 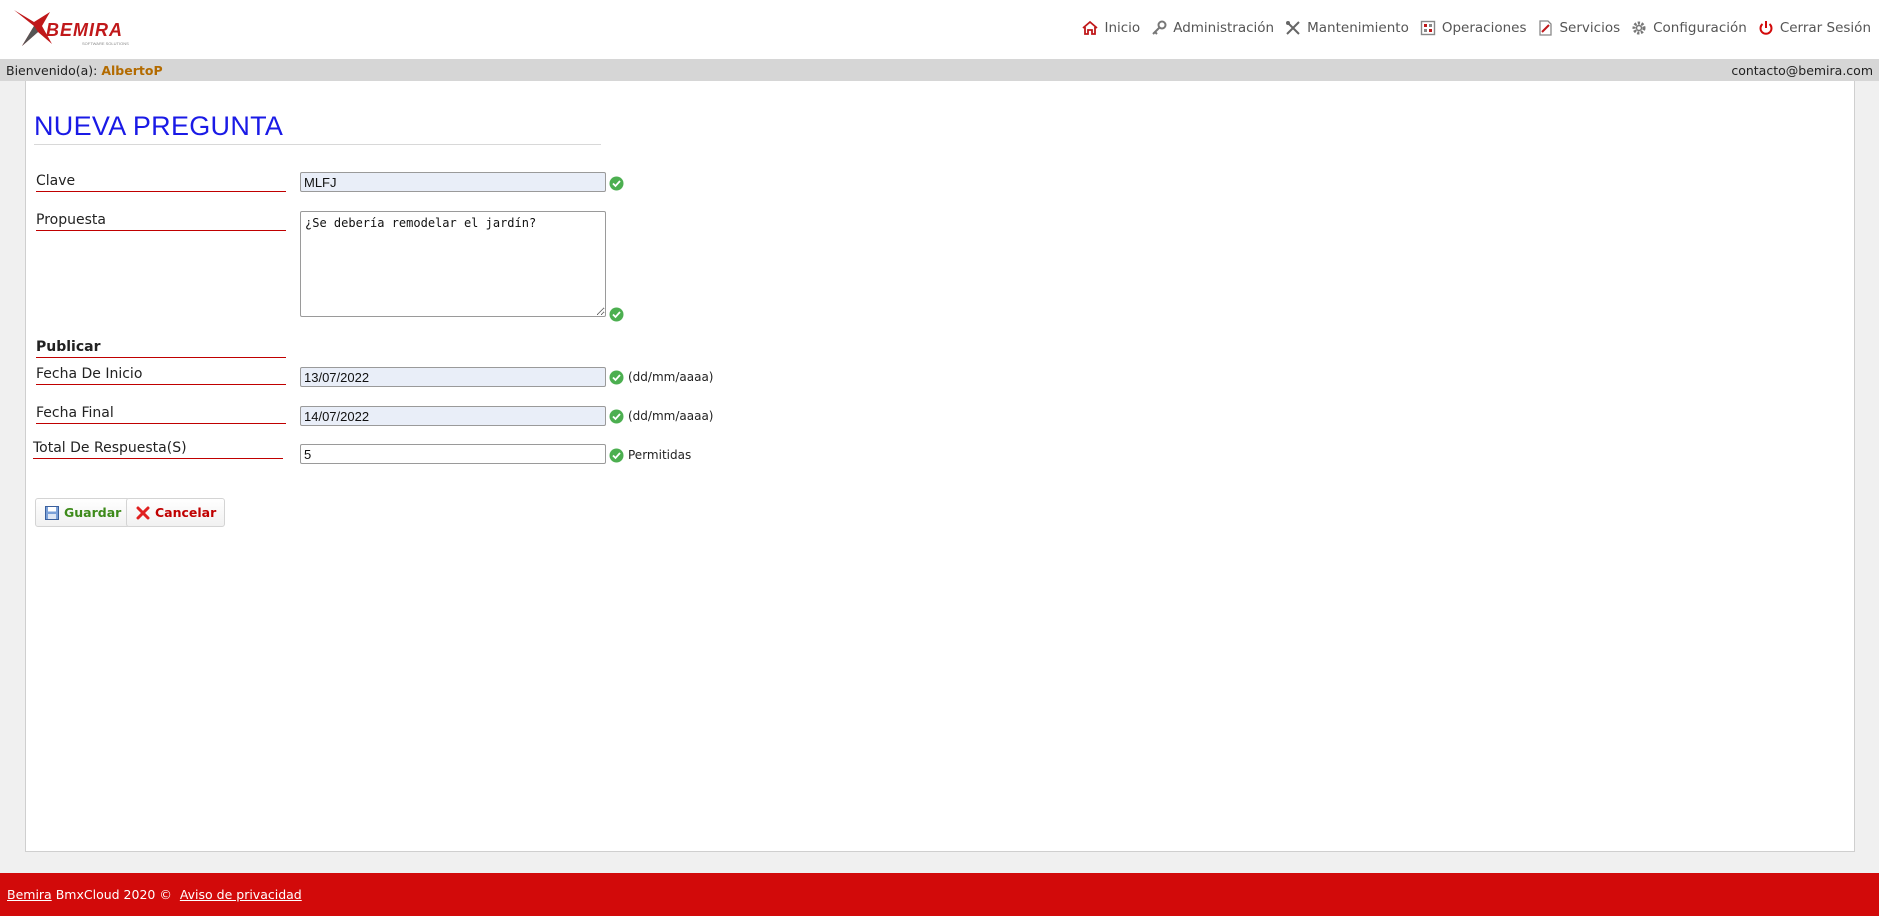 I want to click on nav-cerrar-sesion: Cerrar Sesión, so click(x=1814, y=28).